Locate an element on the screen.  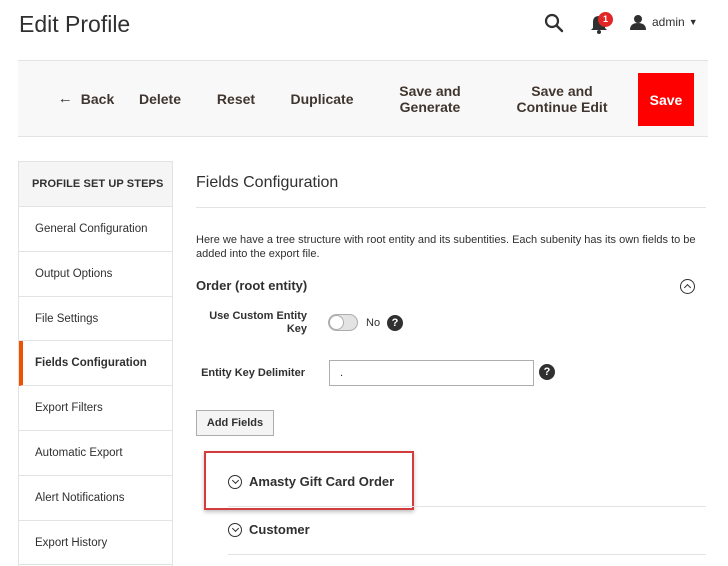
chevron-up-icon is located at coordinates (687, 286).